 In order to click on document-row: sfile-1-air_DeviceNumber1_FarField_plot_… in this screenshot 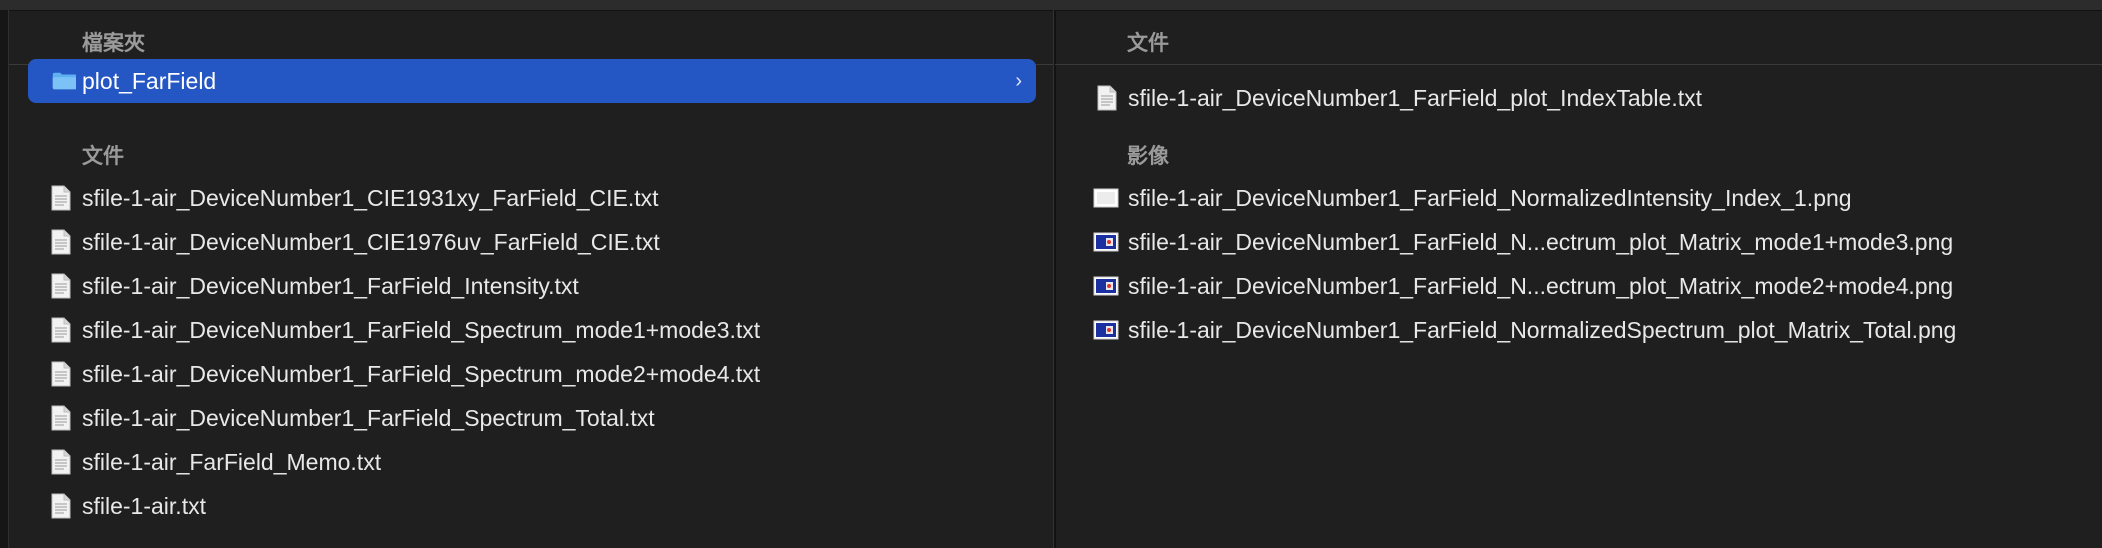, I will do `click(1578, 98)`.